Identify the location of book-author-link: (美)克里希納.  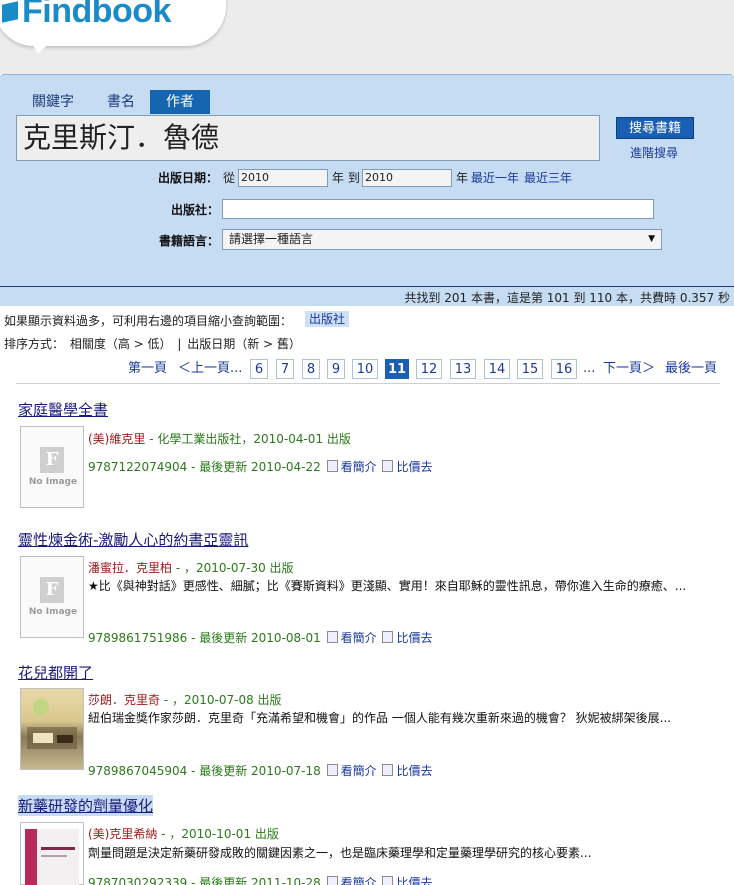
(122, 834).